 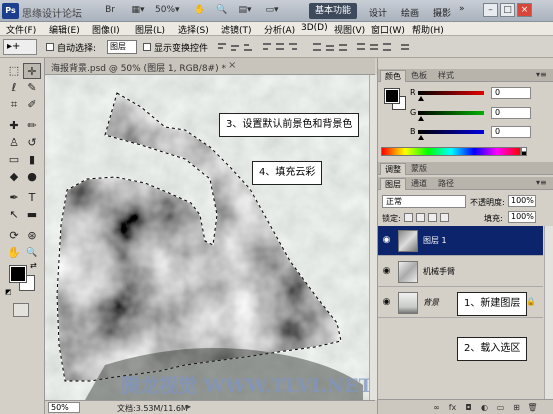 What do you see at coordinates (14, 215) in the screenshot?
I see `path-select-tool-icon: ↖` at bounding box center [14, 215].